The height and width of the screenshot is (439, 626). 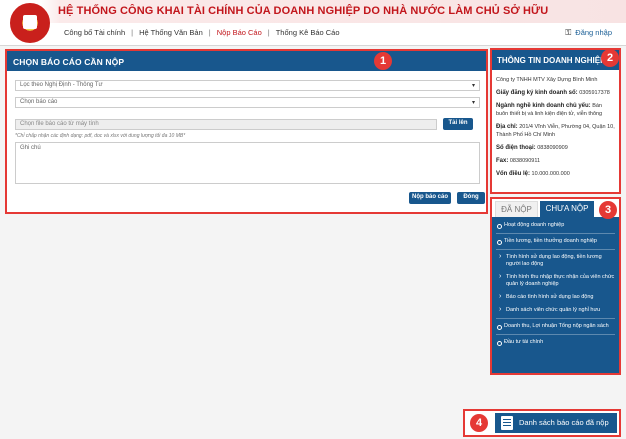 What do you see at coordinates (555, 60) in the screenshot?
I see `company-info-title: THÔNG TIN DOANH NGHIỆP` at bounding box center [555, 60].